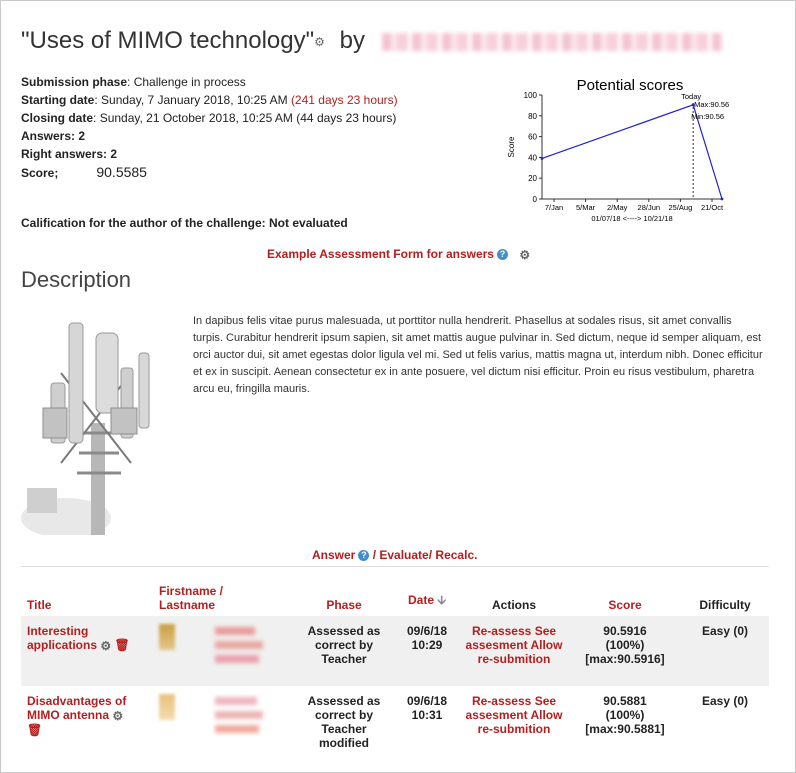 The image size is (796, 773). What do you see at coordinates (427, 651) in the screenshot?
I see `row-date: 09/6/18 10:29` at bounding box center [427, 651].